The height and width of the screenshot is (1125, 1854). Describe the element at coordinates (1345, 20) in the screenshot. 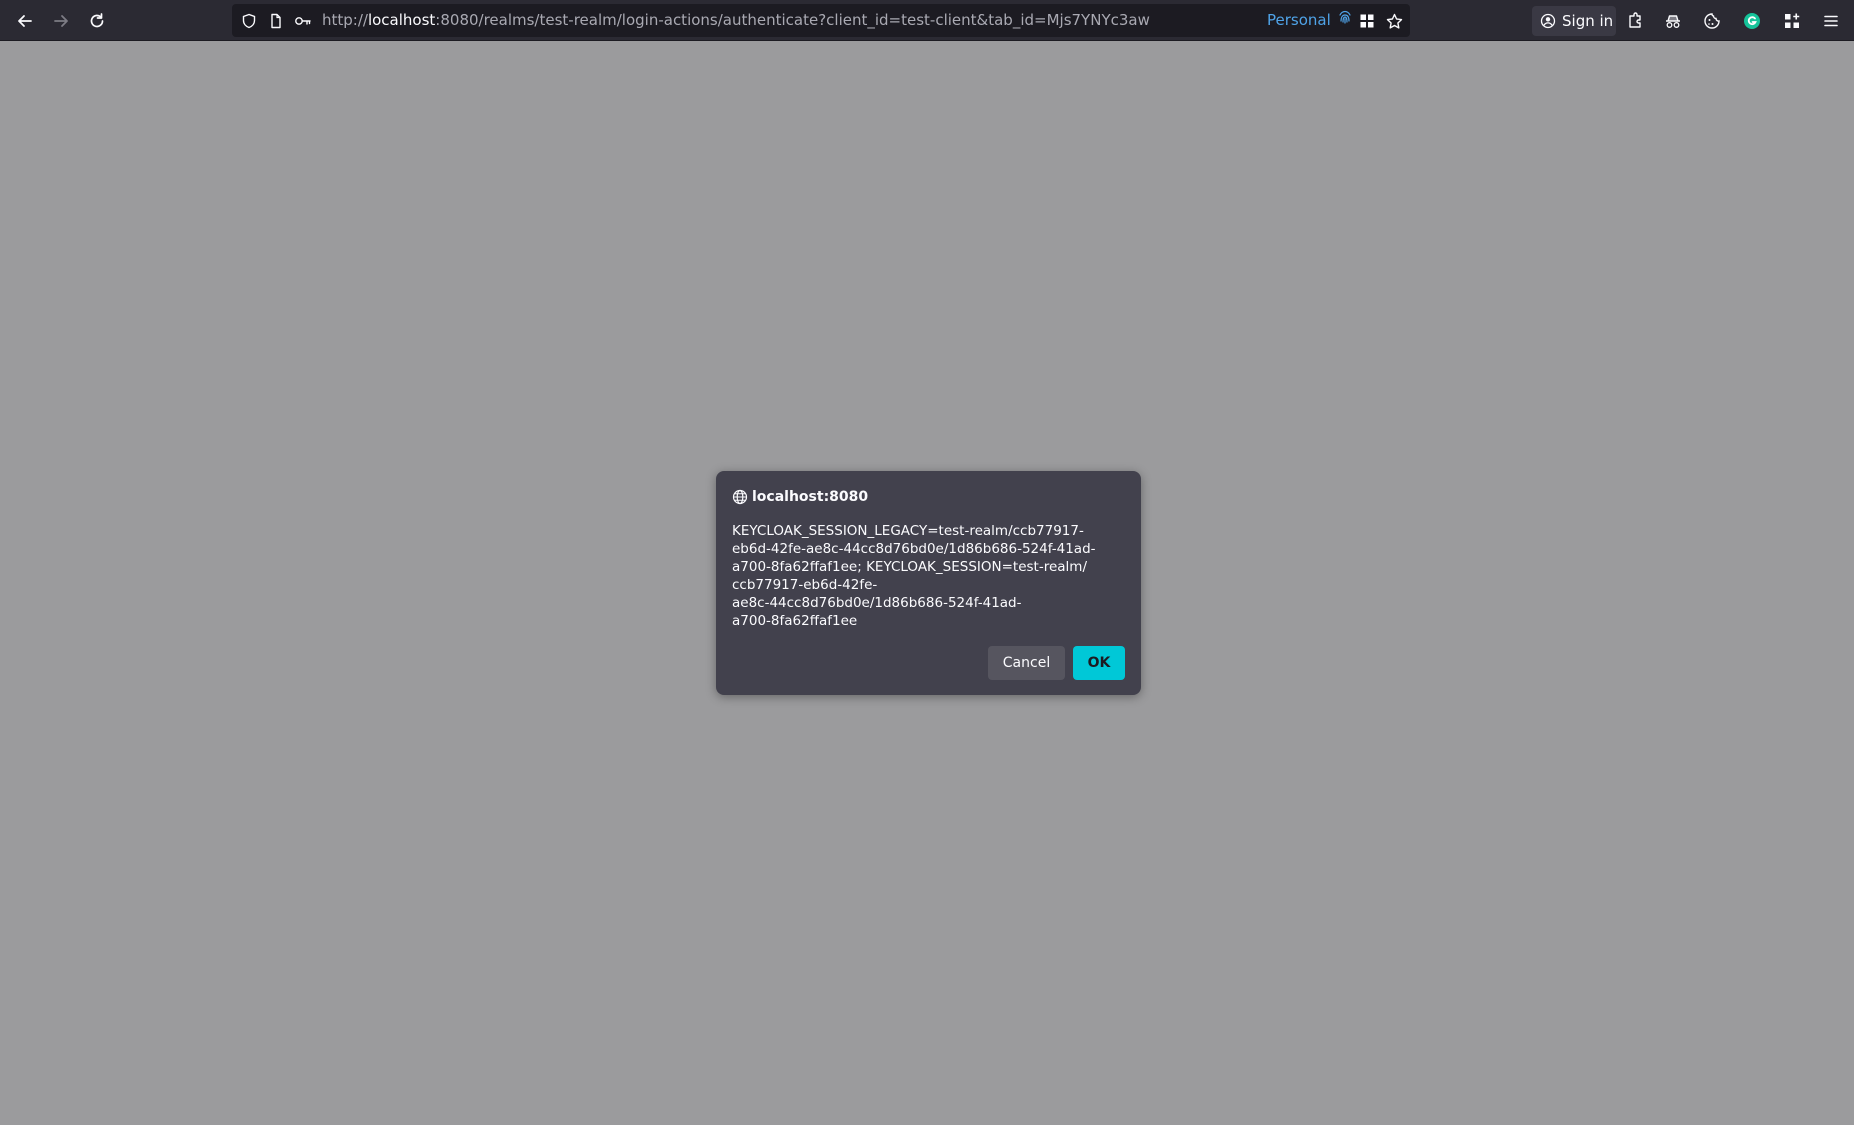

I see `fingerprint-icon` at that location.